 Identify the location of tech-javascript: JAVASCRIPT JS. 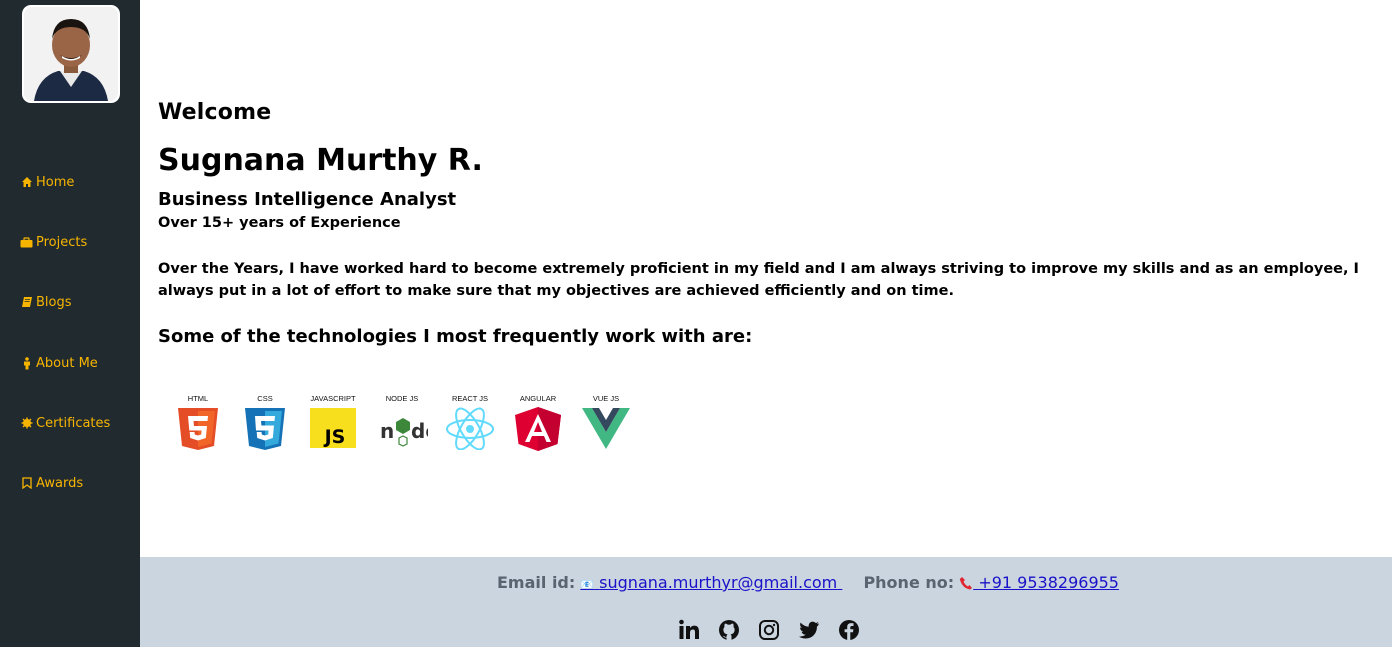
(333, 422).